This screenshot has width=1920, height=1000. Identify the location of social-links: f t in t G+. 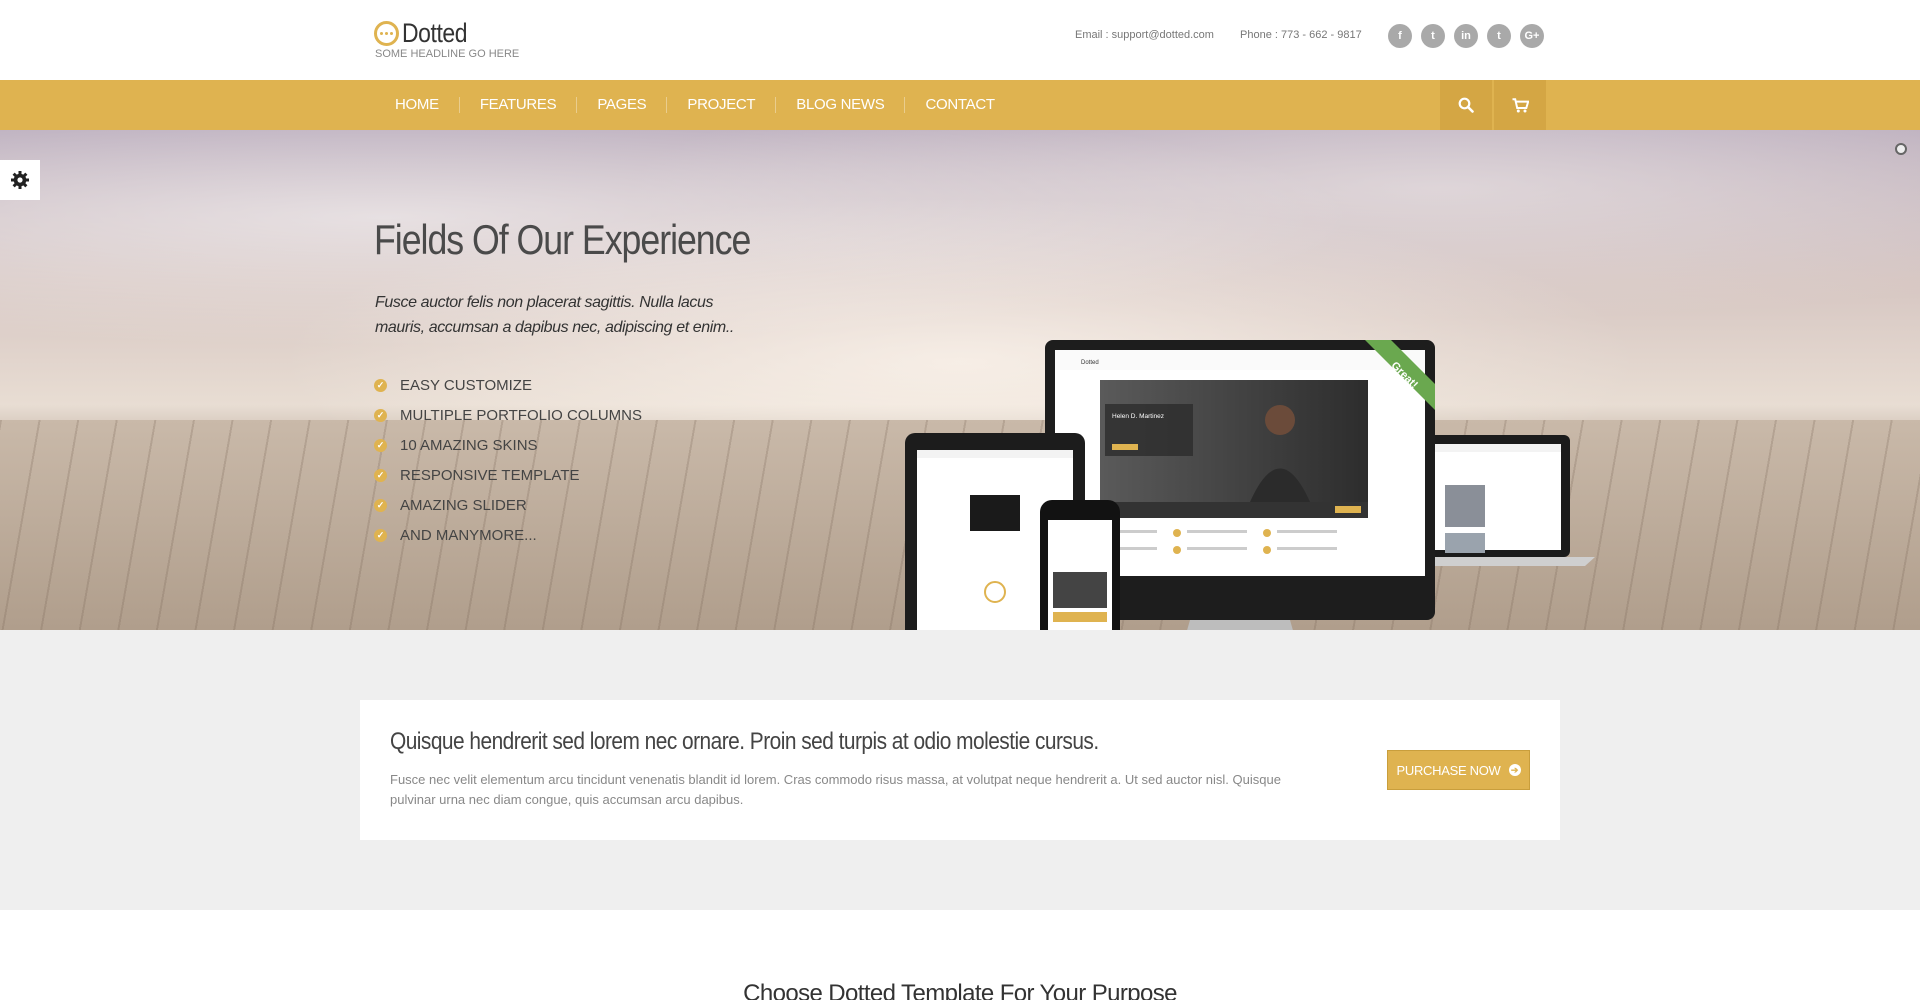
(1466, 36).